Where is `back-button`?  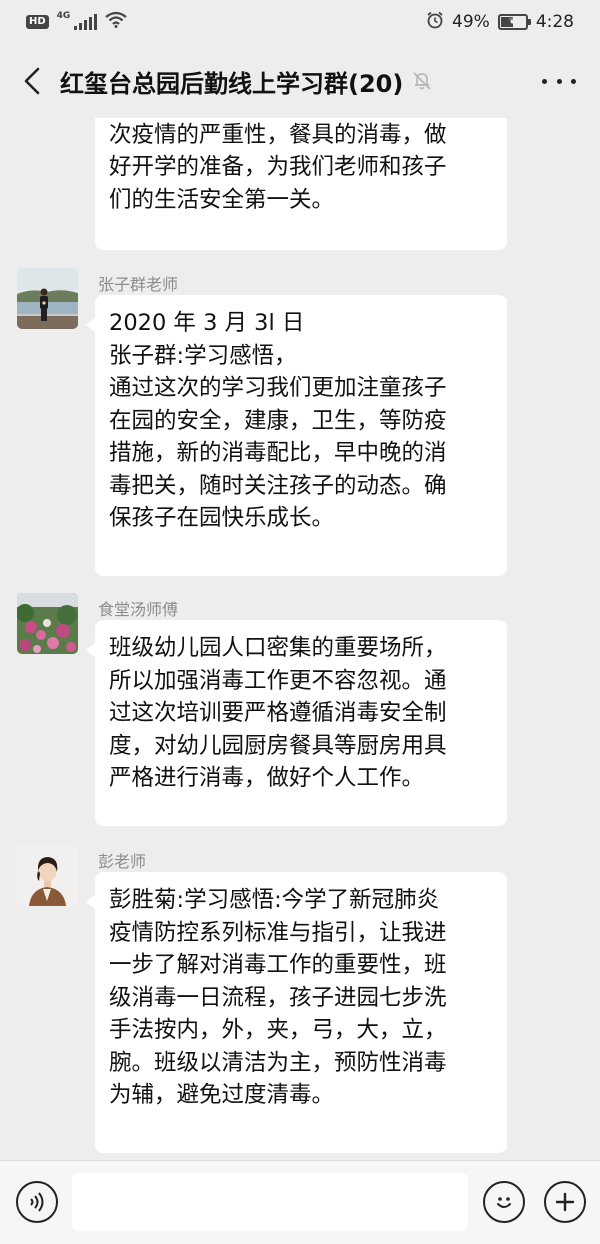 back-button is located at coordinates (32, 81).